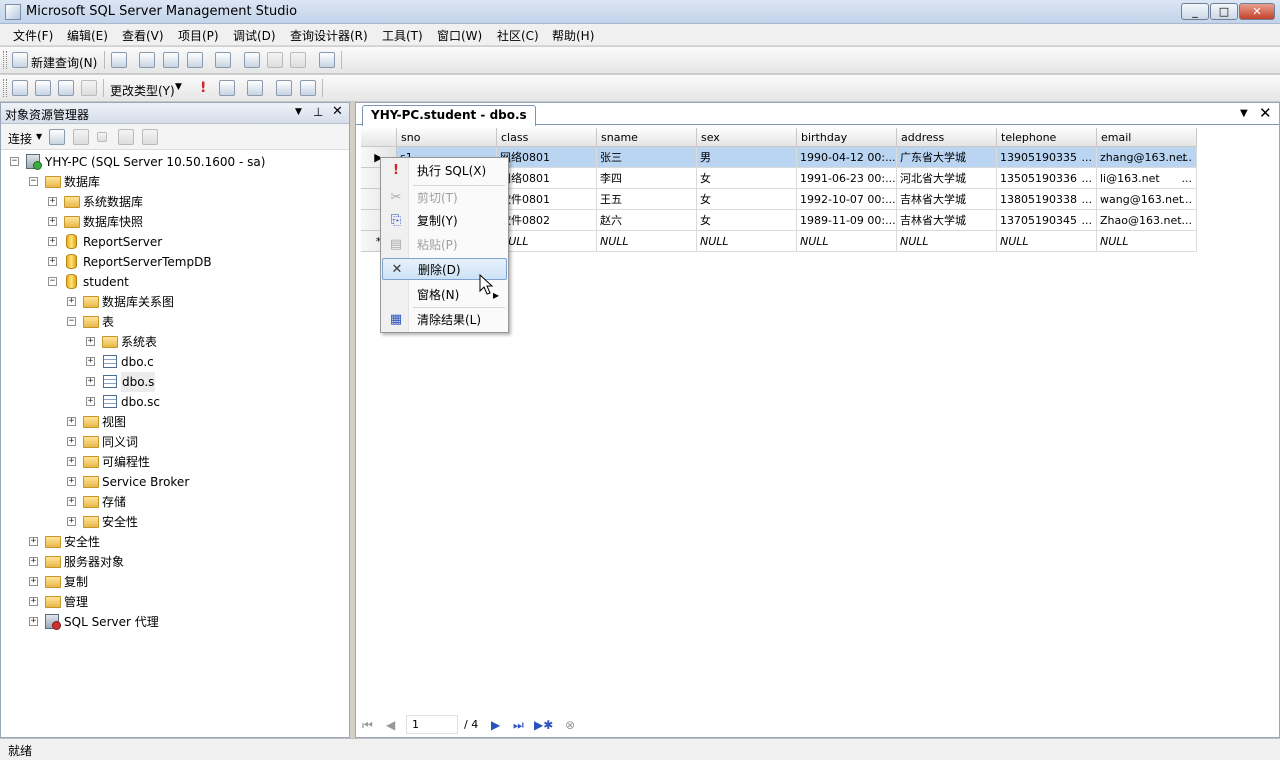 This screenshot has width=1280, height=760. What do you see at coordinates (175, 322) in the screenshot?
I see `tree-node-tables: − 表` at bounding box center [175, 322].